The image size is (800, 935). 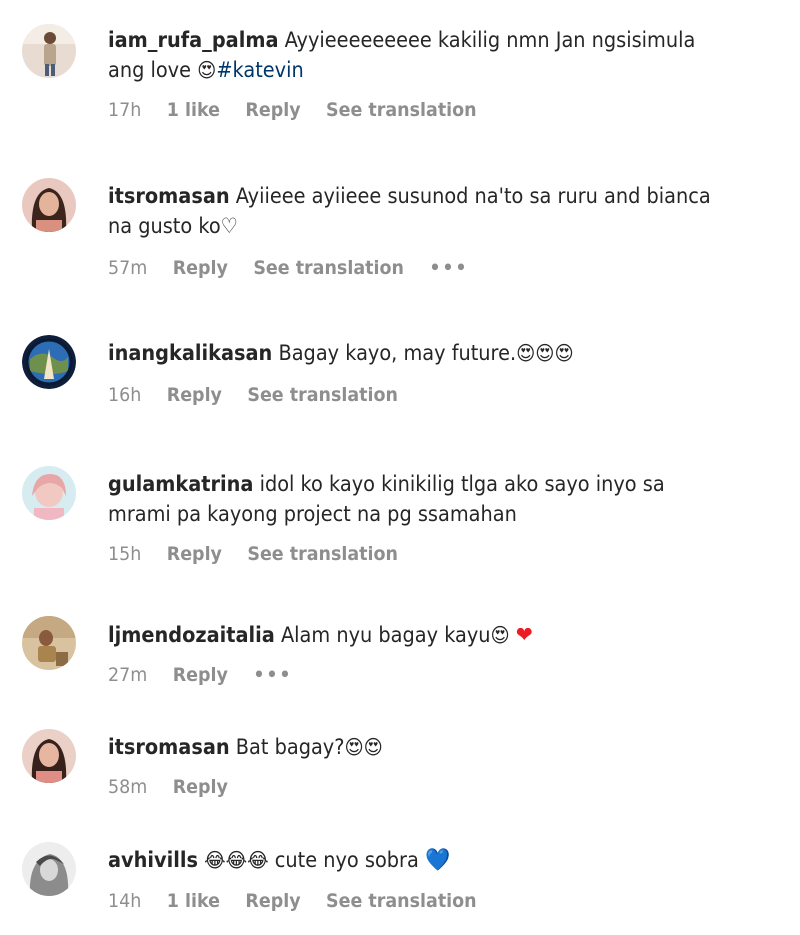 What do you see at coordinates (124, 110) in the screenshot?
I see `timestamp: 17h` at bounding box center [124, 110].